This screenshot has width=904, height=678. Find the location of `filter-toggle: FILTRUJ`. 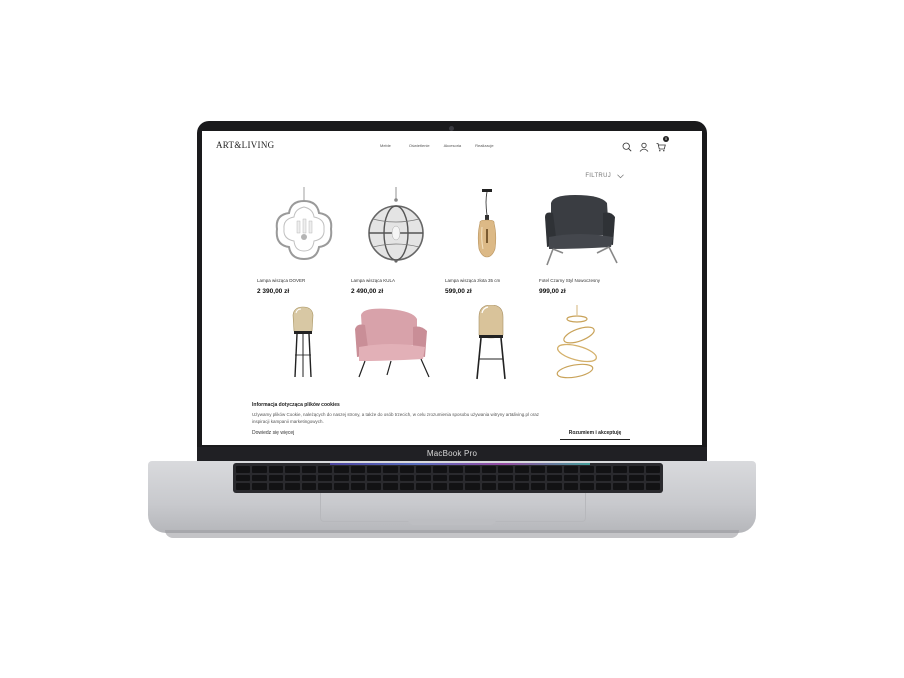

filter-toggle: FILTRUJ is located at coordinates (604, 176).